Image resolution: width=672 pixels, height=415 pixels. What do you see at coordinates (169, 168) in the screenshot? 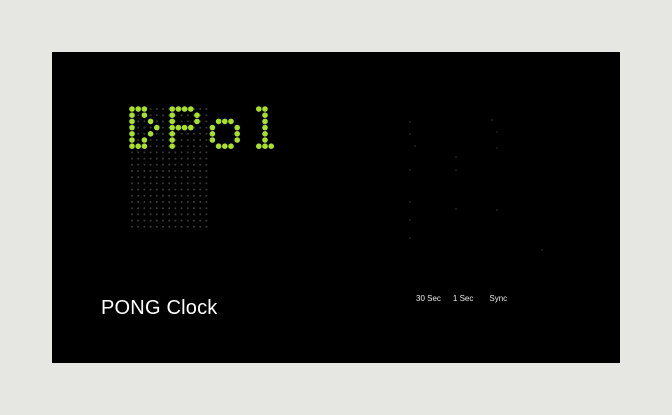
I see `led-dim-grid` at bounding box center [169, 168].